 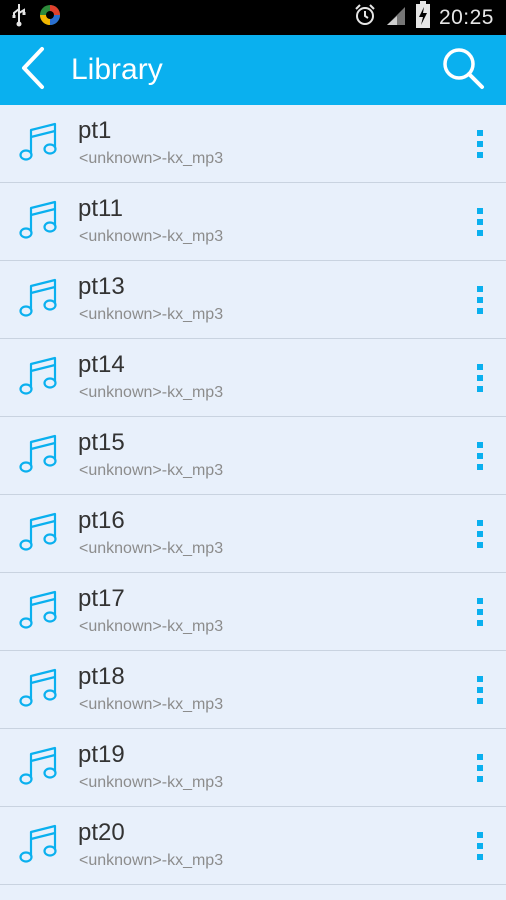 I want to click on track-title: pt19, so click(x=101, y=754).